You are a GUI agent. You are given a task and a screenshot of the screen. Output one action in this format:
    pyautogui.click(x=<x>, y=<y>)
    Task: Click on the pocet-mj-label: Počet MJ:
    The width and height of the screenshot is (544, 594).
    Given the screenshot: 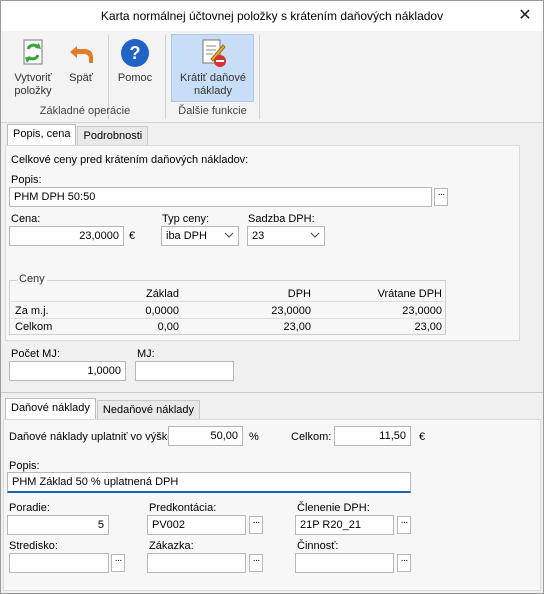 What is the action you would take?
    pyautogui.click(x=35, y=354)
    